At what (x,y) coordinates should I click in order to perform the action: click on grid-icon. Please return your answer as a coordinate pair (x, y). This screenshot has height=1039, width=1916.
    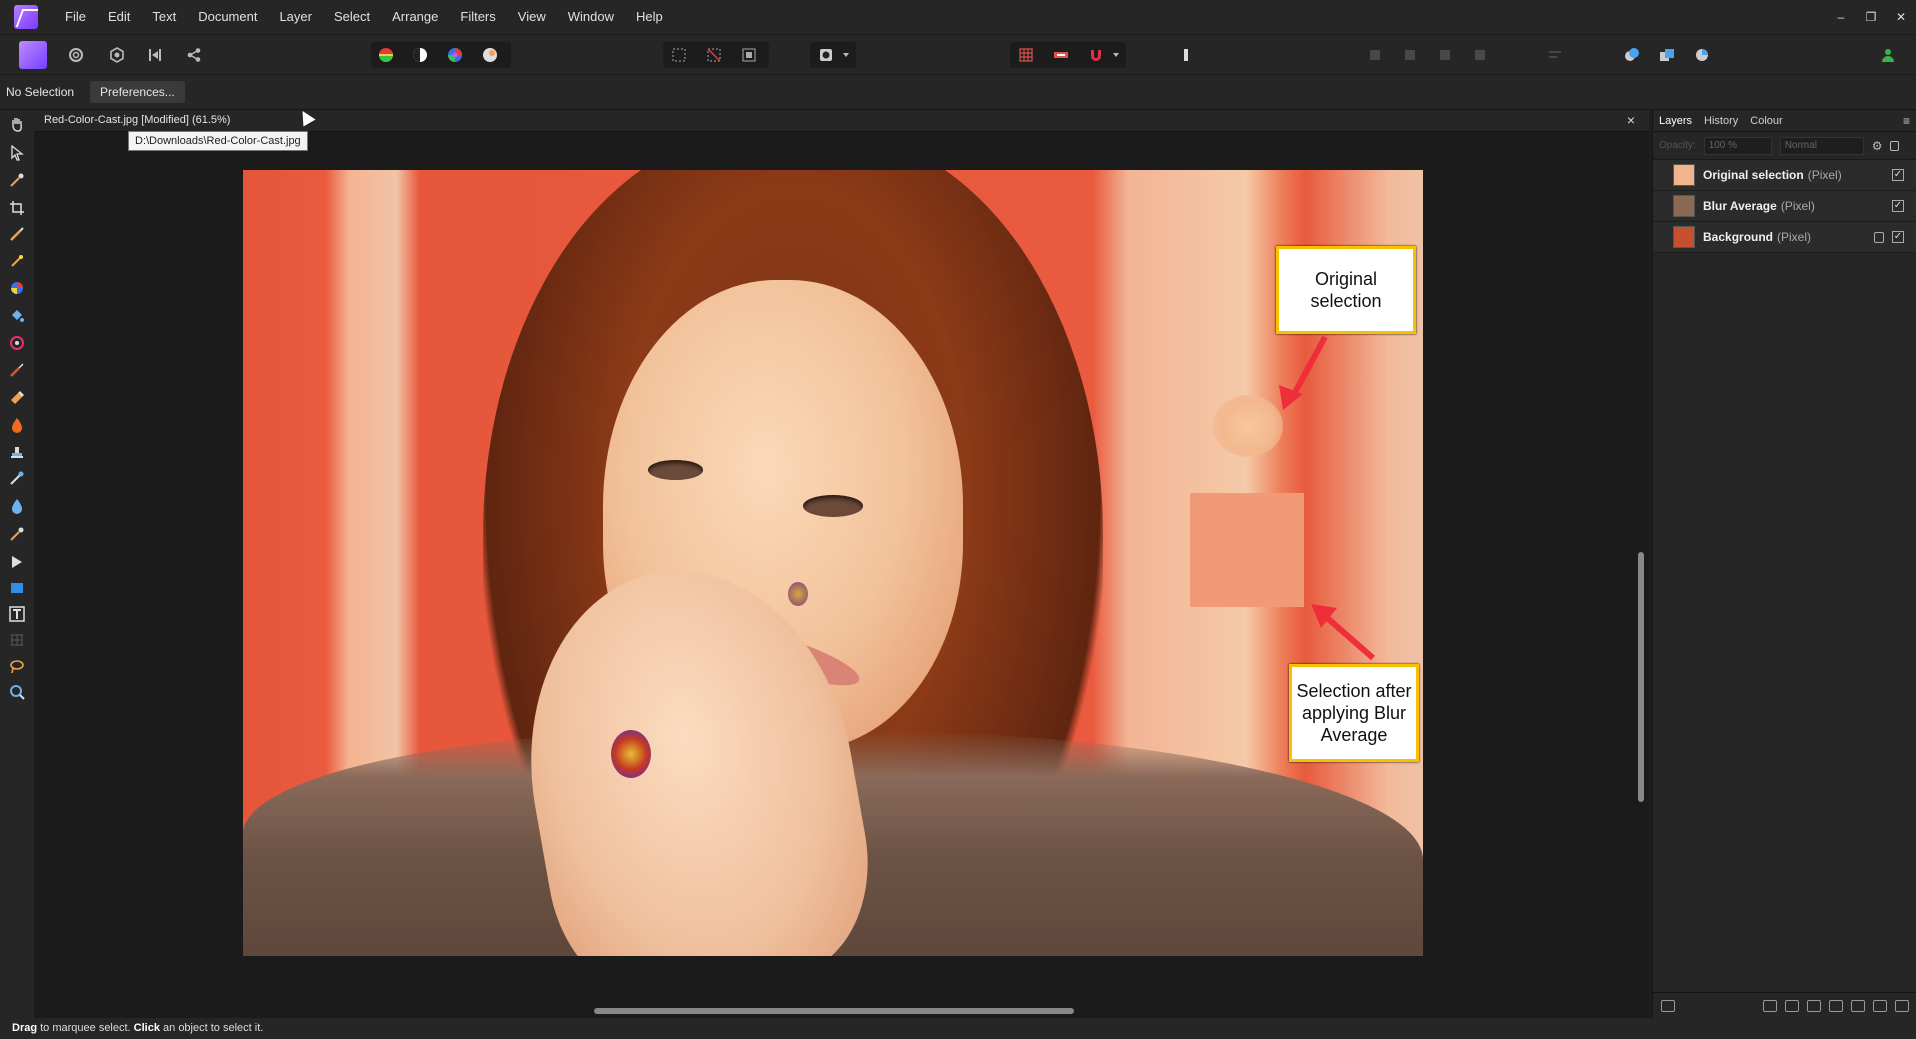
    Looking at the image, I should click on (1026, 55).